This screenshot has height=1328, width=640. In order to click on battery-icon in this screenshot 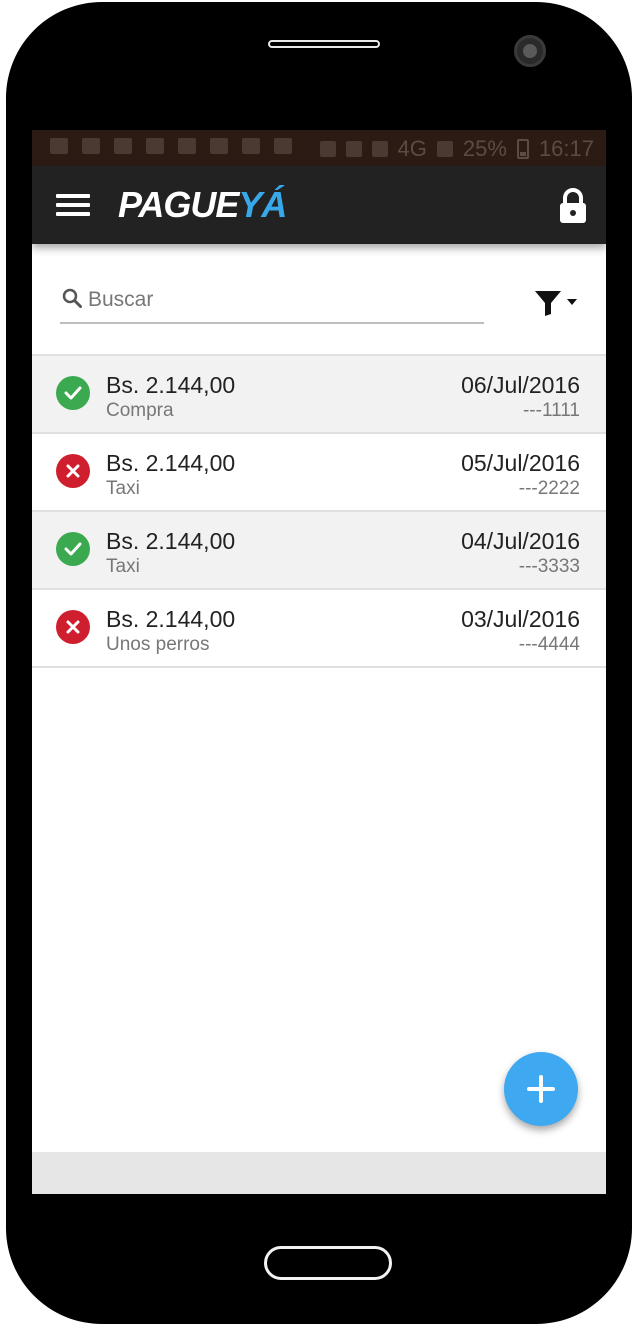, I will do `click(522, 149)`.